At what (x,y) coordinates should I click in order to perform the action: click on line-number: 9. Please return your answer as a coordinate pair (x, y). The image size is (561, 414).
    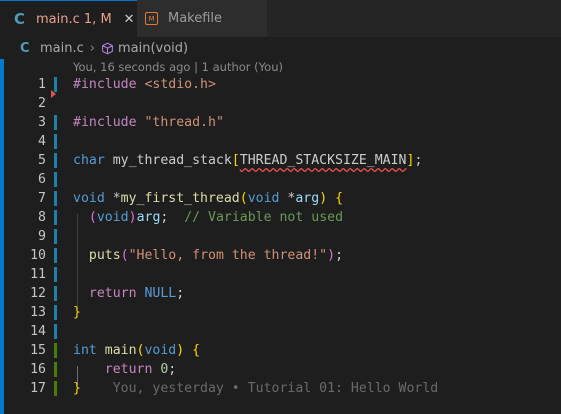
    Looking at the image, I should click on (42, 236).